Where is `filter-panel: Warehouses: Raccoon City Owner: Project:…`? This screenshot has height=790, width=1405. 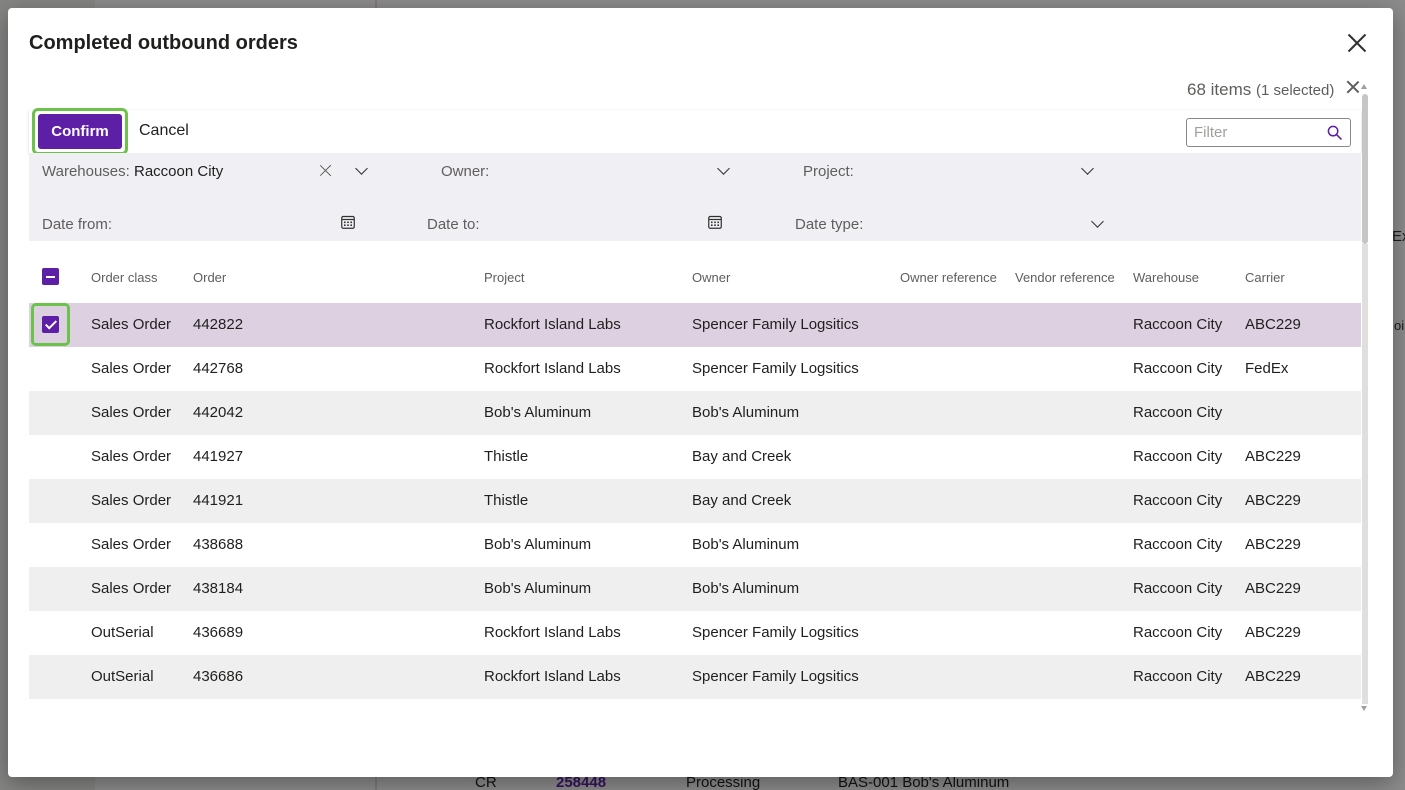 filter-panel: Warehouses: Raccoon City Owner: Project:… is located at coordinates (695, 197).